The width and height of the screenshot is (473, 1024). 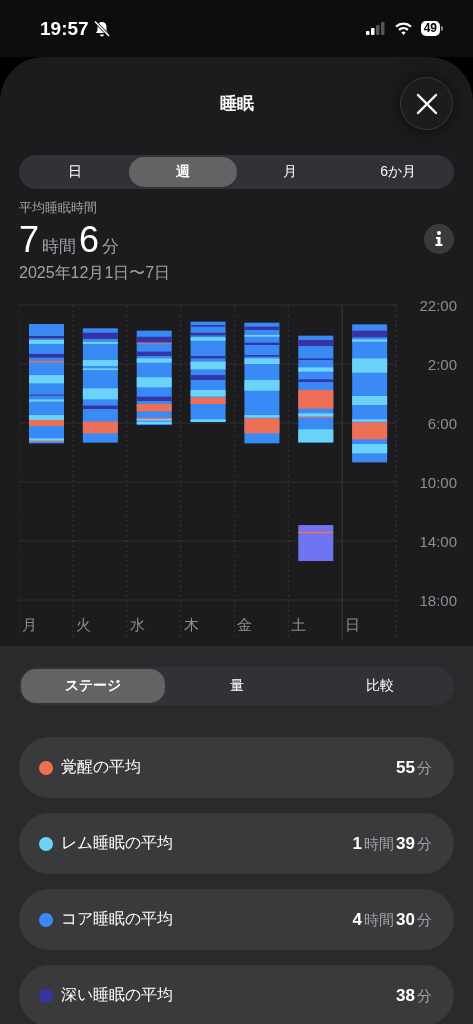 I want to click on axis-label: 水, so click(x=137, y=624).